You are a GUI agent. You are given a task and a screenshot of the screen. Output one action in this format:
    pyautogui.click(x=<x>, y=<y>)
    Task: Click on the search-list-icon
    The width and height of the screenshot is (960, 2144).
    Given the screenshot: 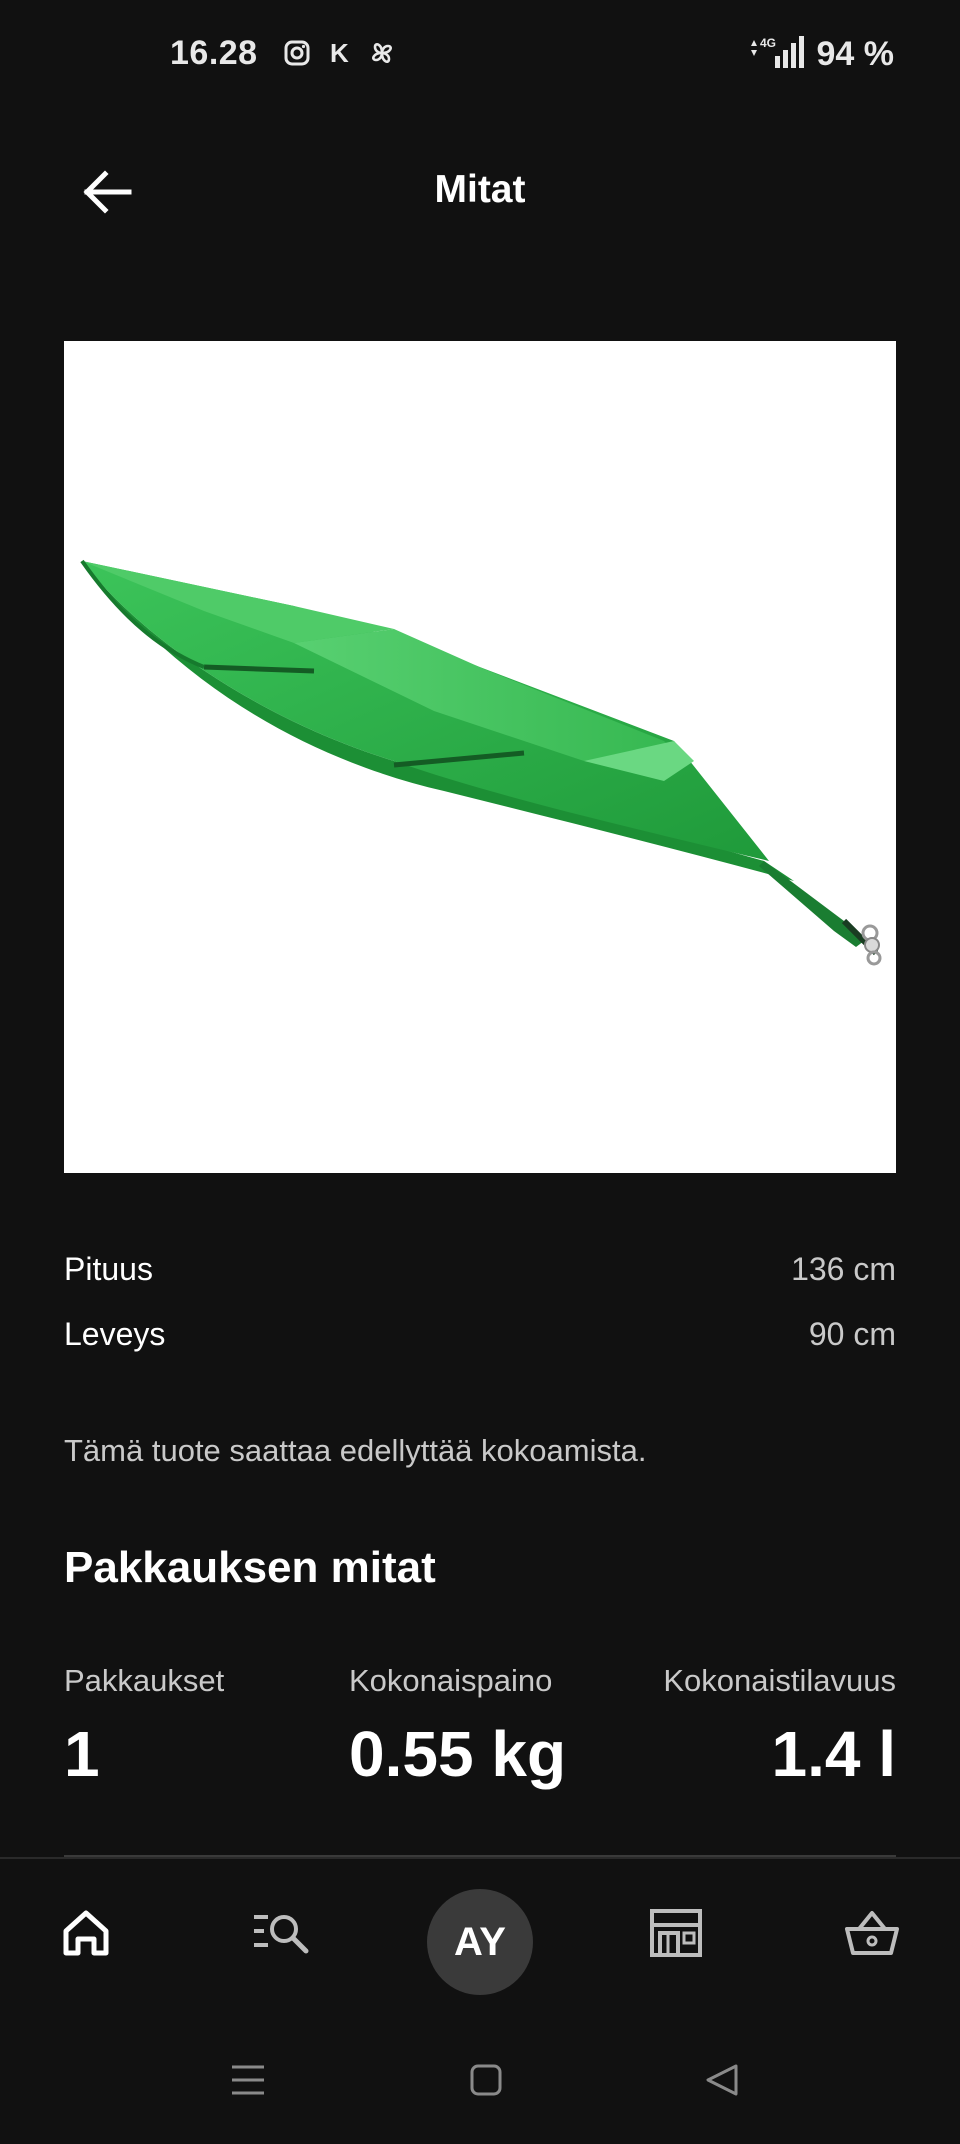 What is the action you would take?
    pyautogui.click(x=281, y=1934)
    